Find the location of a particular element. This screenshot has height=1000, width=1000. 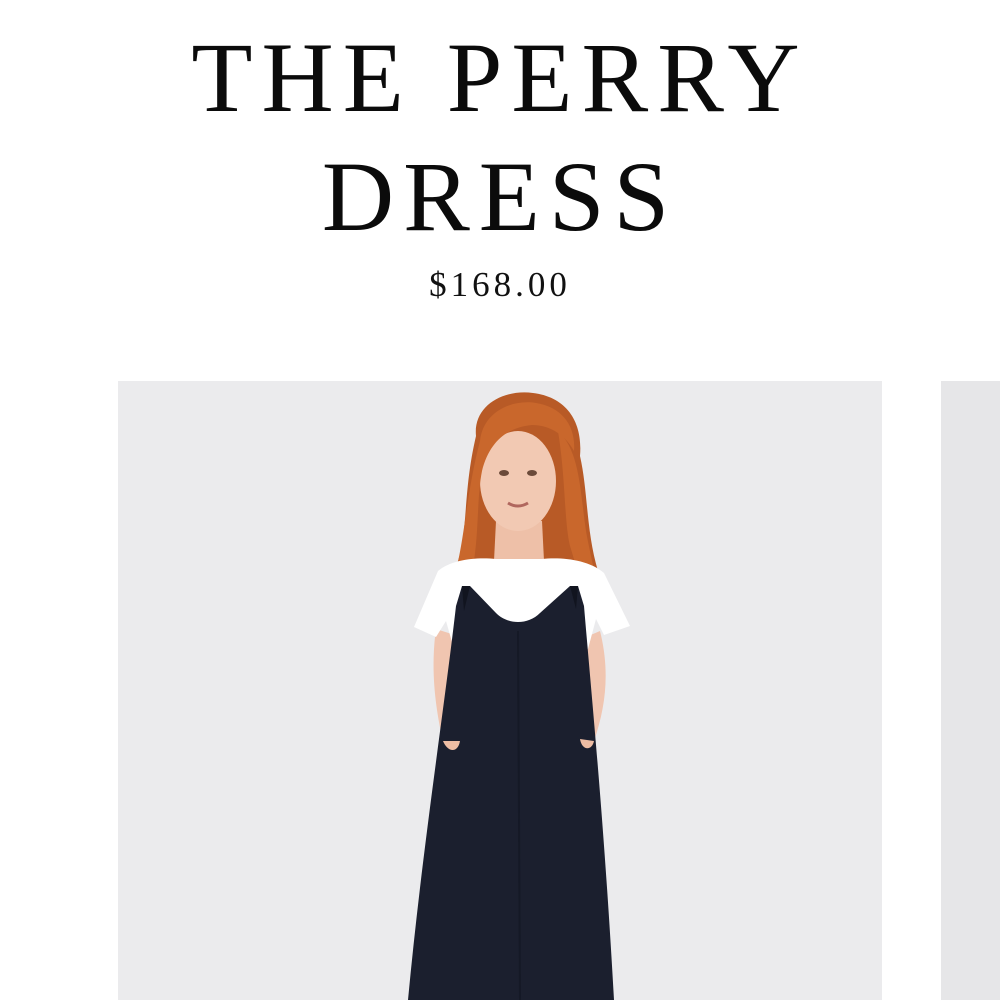

model-eye-left is located at coordinates (504, 473).